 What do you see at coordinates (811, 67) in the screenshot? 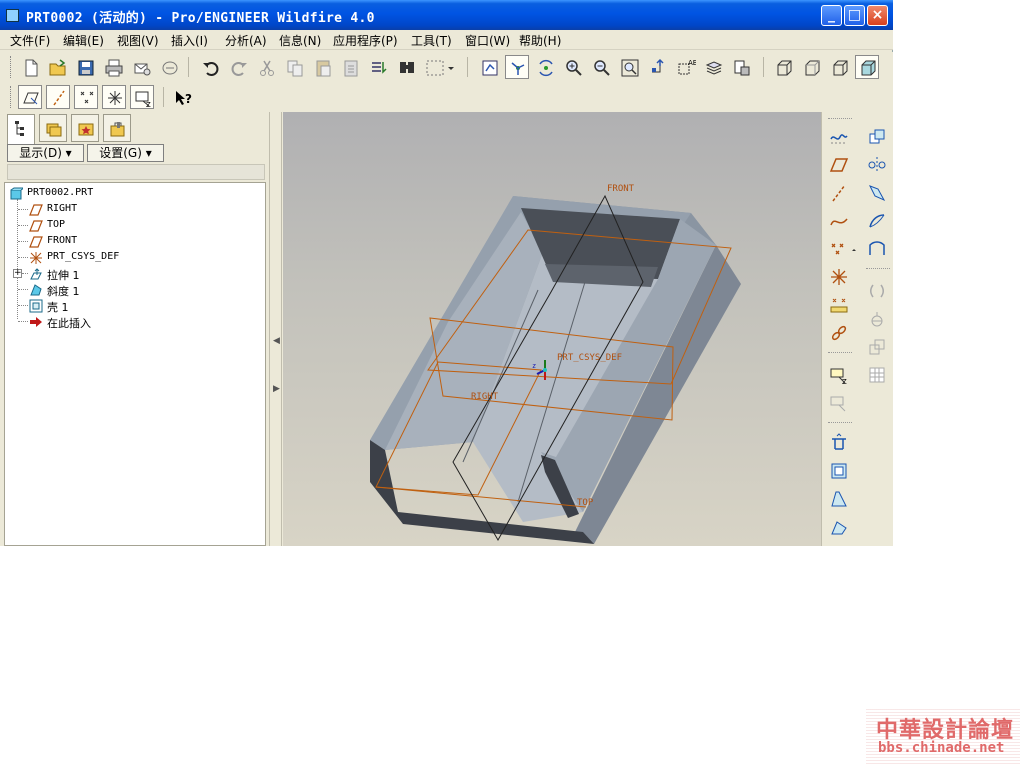
I see `hidden-line-icon` at bounding box center [811, 67].